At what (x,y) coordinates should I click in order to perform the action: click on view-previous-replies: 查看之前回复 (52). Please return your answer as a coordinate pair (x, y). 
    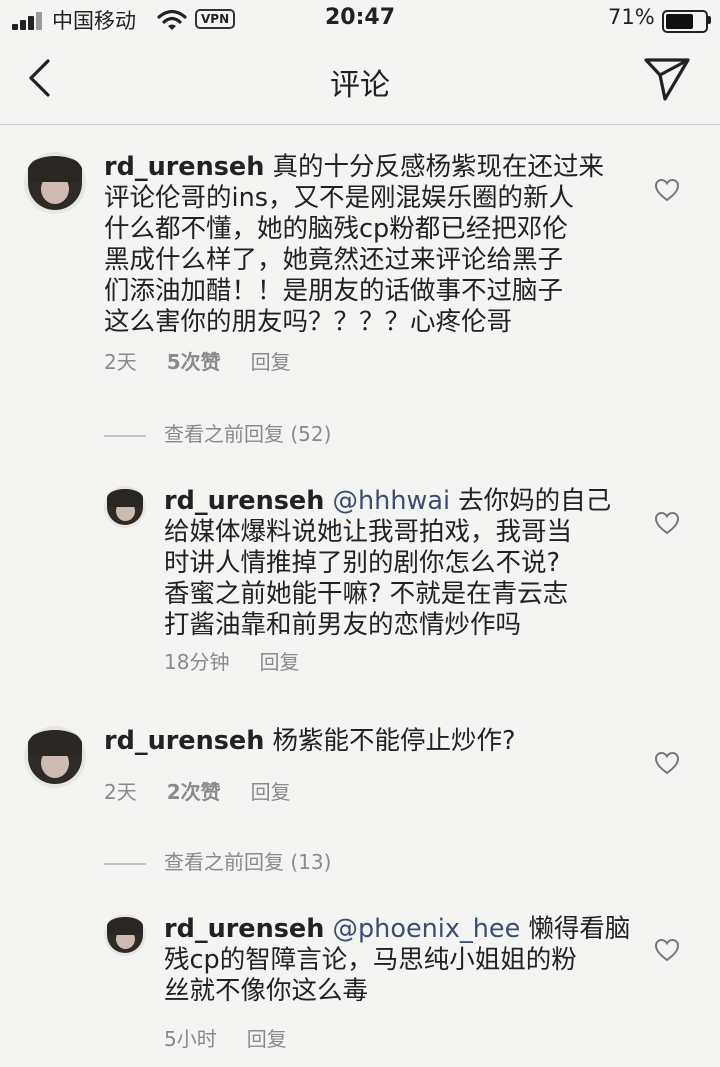
    Looking at the image, I should click on (217, 432).